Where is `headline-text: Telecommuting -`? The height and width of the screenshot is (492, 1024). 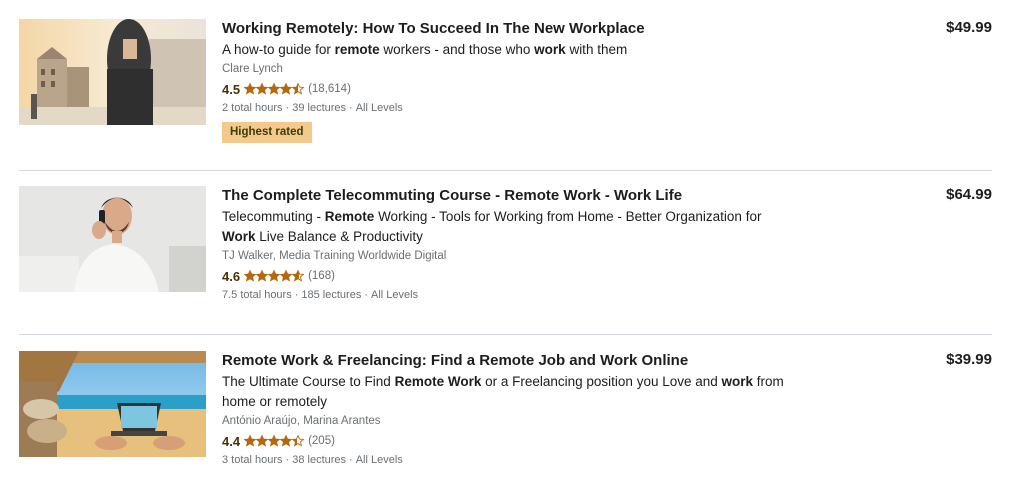
headline-text: Telecommuting - is located at coordinates (273, 216).